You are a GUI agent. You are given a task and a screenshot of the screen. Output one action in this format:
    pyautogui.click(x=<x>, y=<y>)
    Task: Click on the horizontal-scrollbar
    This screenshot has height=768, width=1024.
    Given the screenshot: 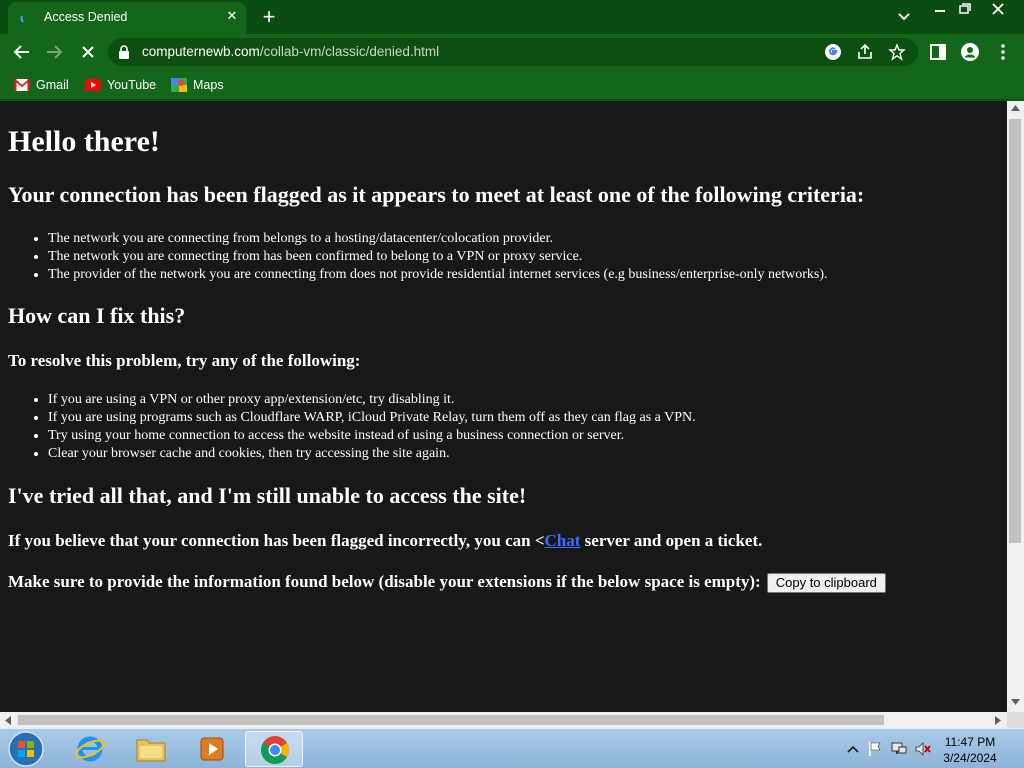 What is the action you would take?
    pyautogui.click(x=503, y=720)
    